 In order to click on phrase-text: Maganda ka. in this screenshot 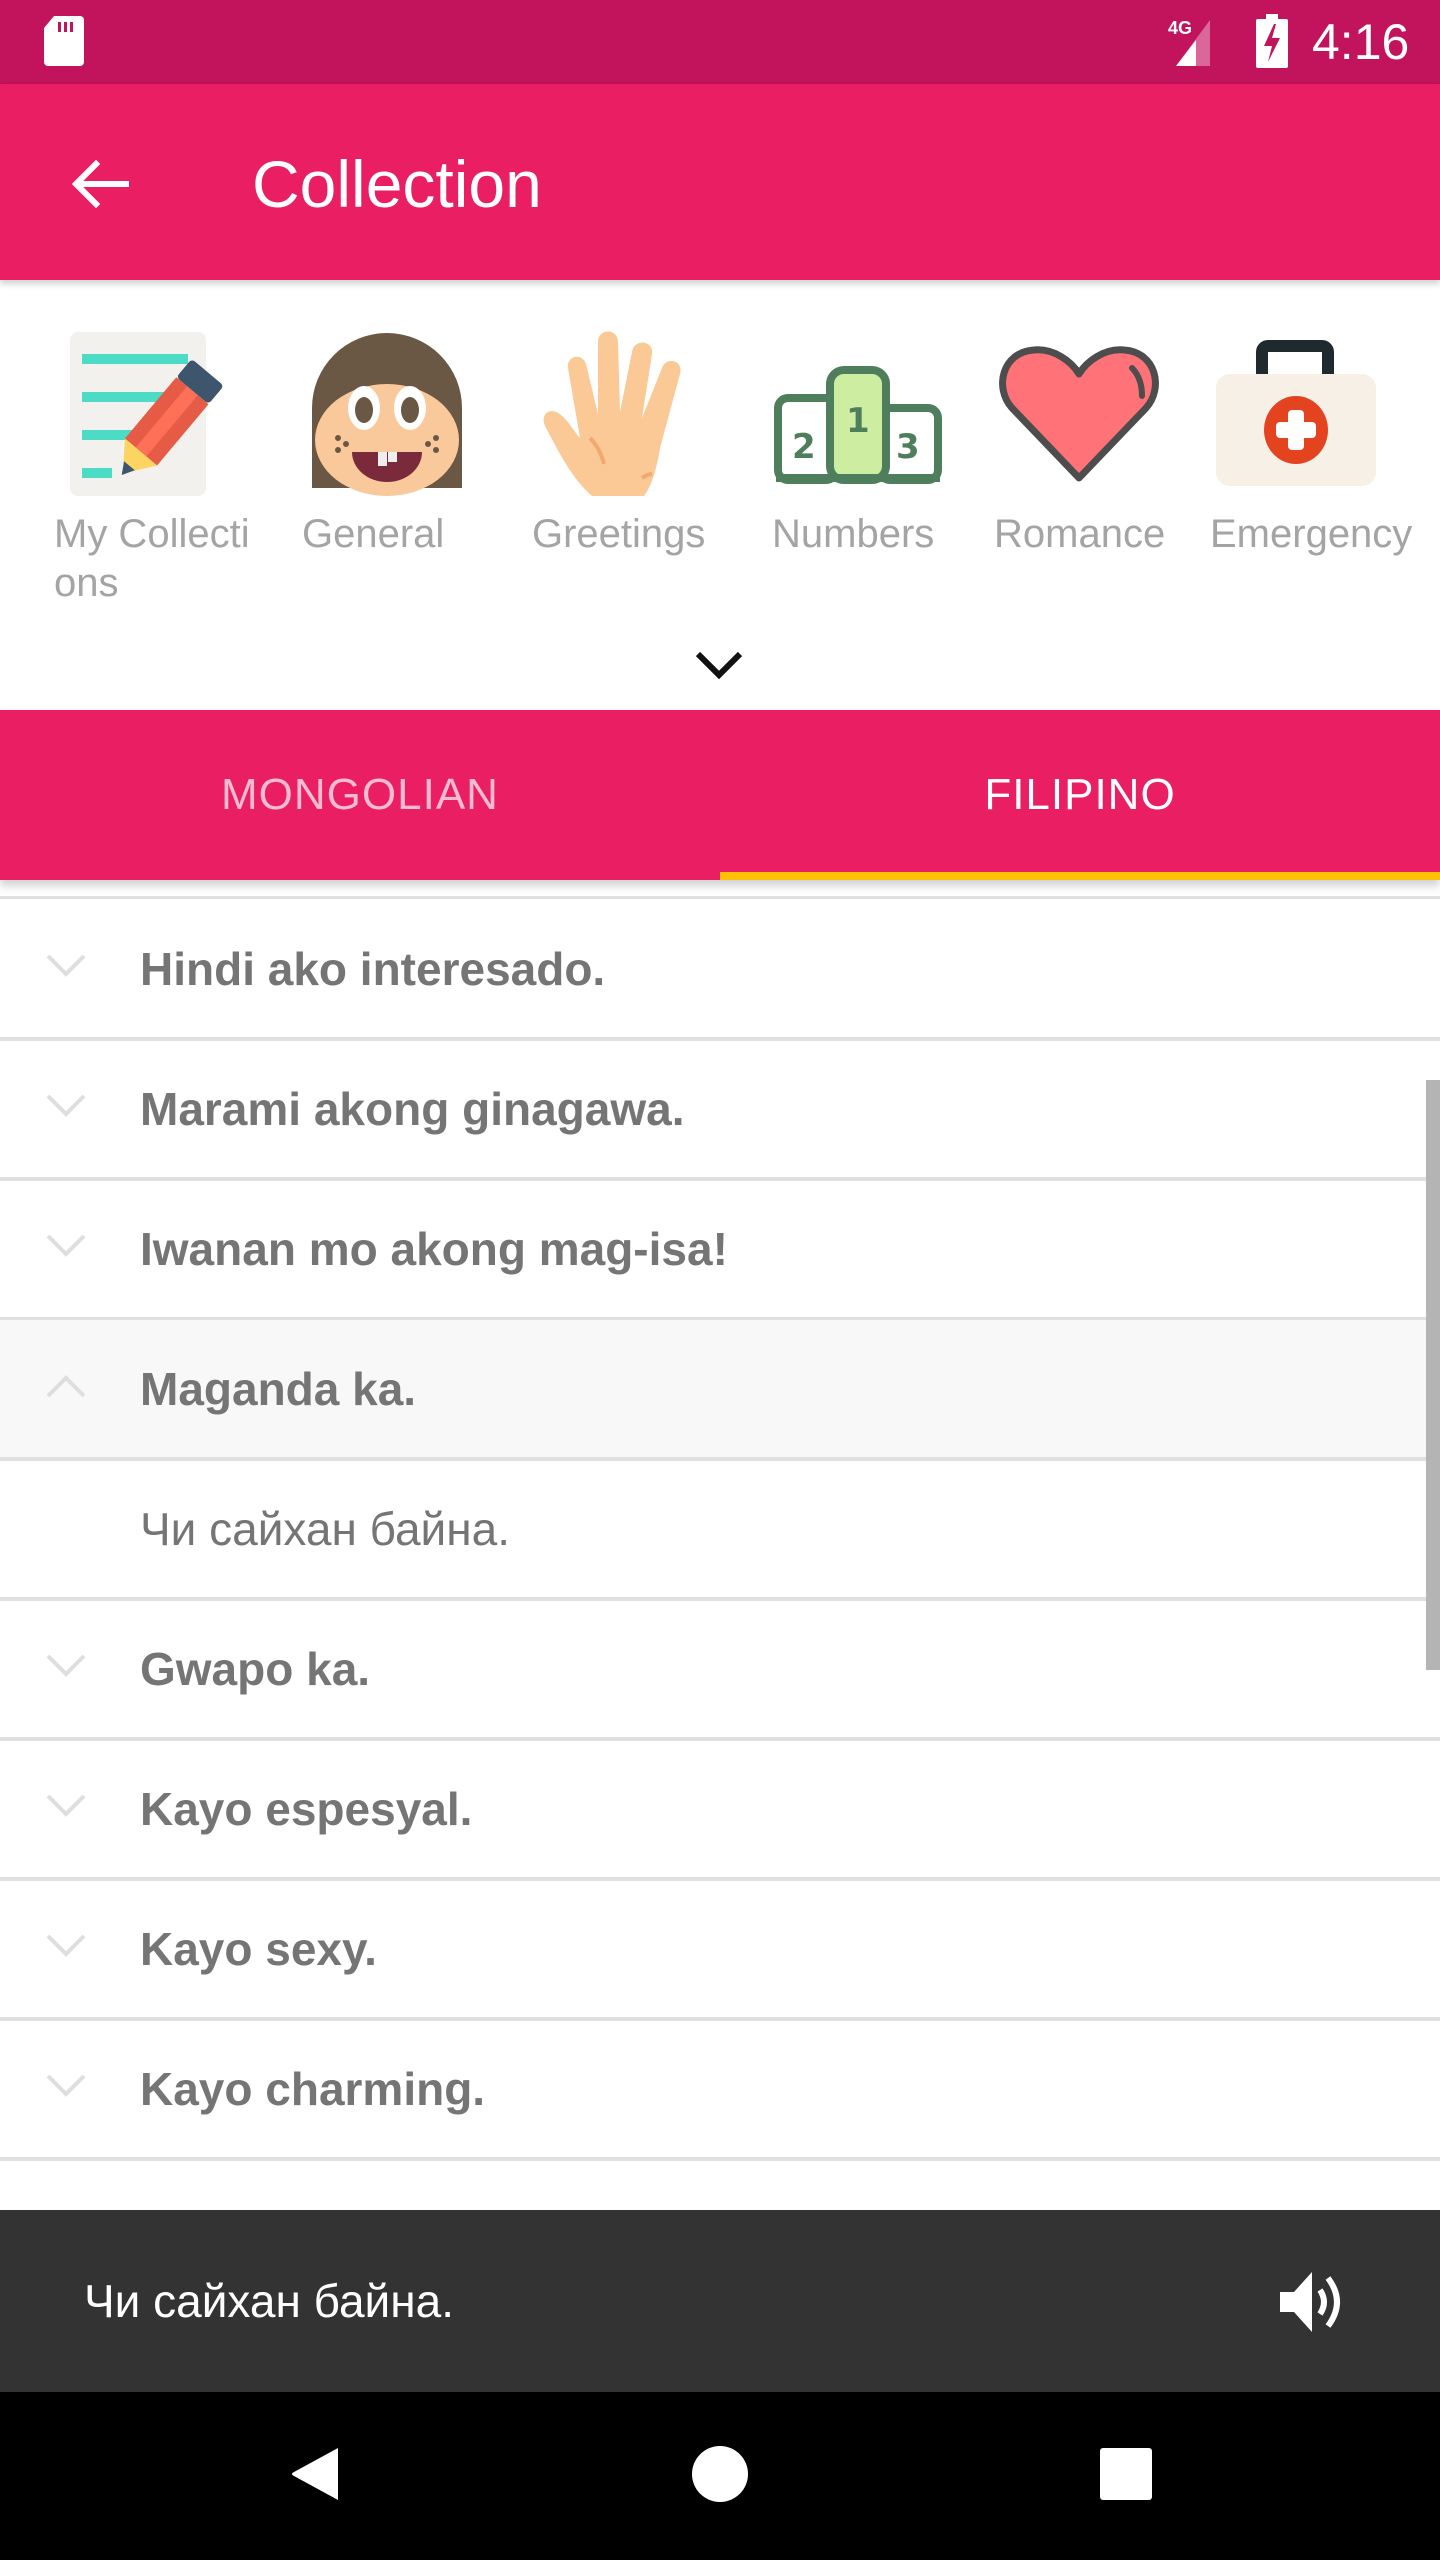, I will do `click(278, 1388)`.